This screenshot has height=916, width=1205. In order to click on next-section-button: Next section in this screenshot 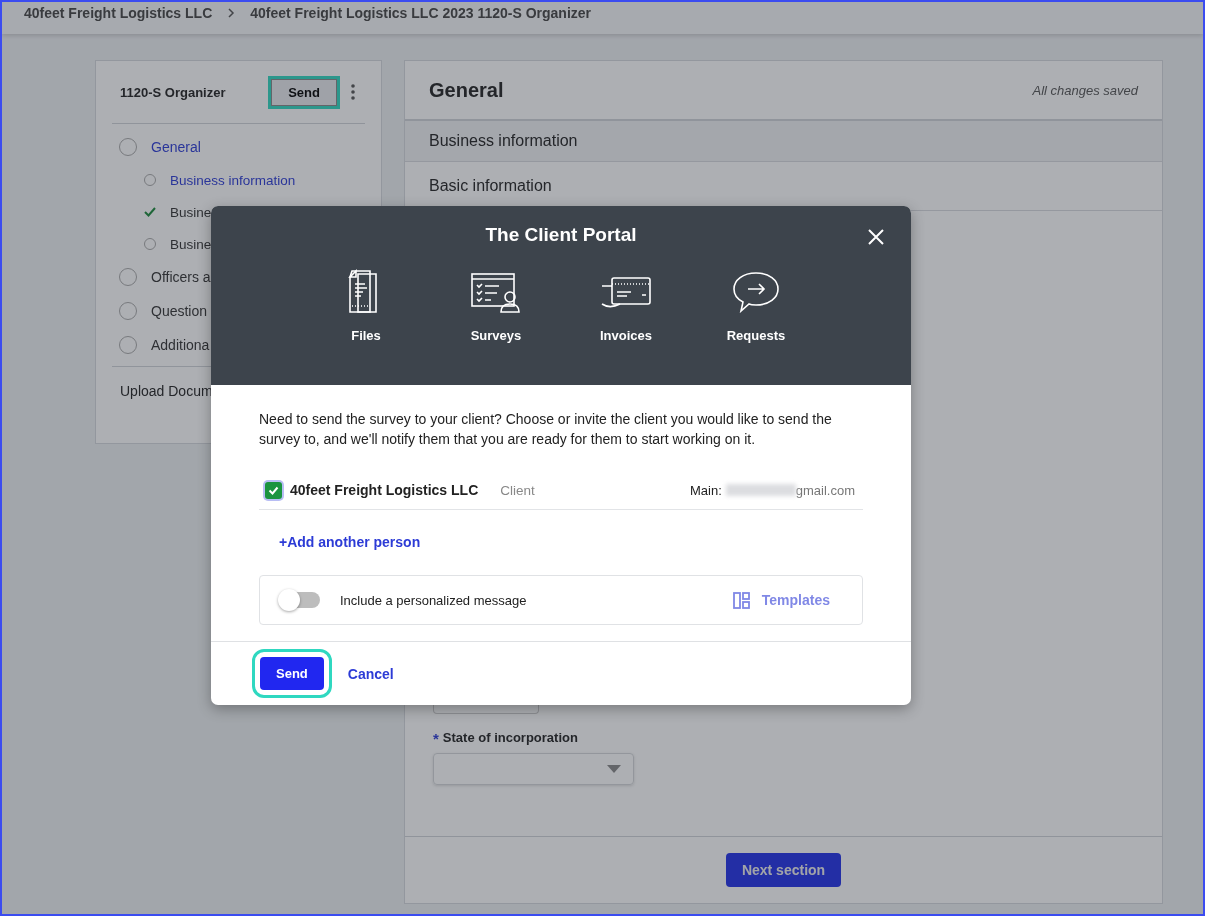, I will do `click(783, 870)`.